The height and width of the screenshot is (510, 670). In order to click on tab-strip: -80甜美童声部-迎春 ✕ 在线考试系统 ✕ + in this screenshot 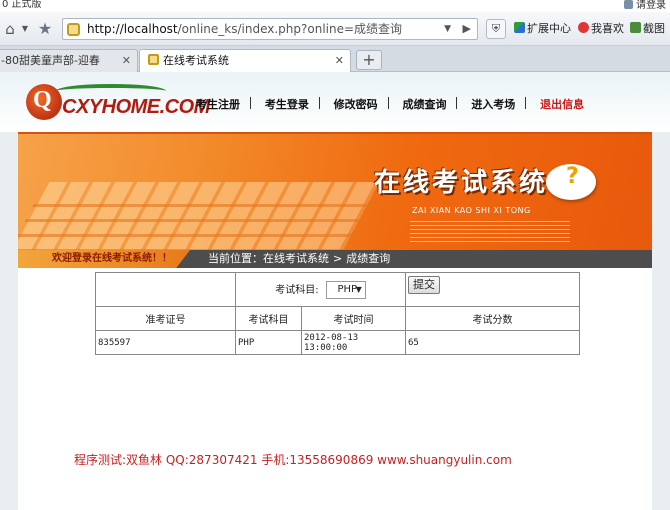, I will do `click(335, 59)`.